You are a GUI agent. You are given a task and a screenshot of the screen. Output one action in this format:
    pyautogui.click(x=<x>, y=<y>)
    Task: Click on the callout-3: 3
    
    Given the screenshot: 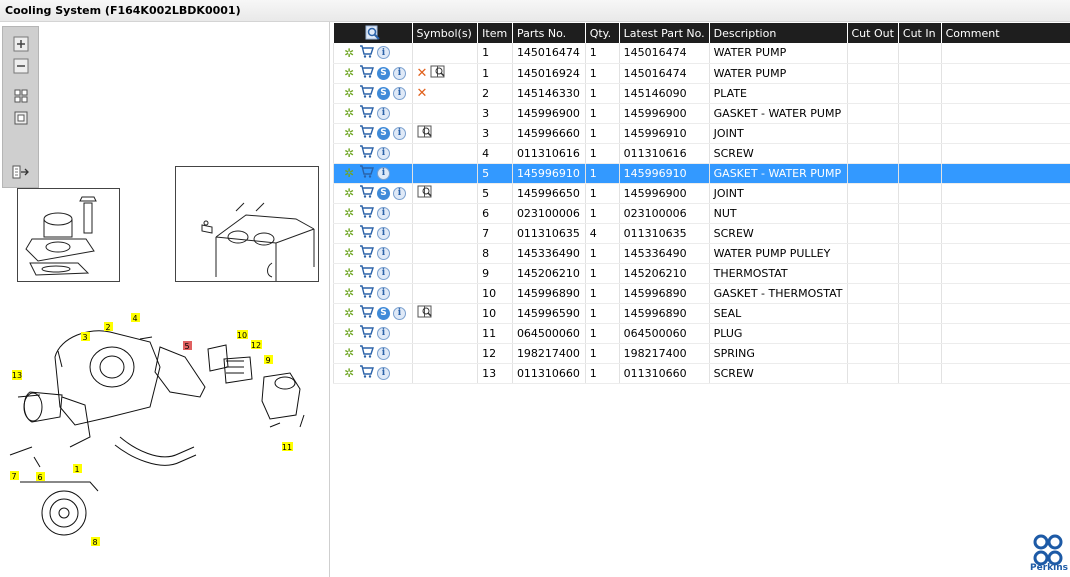 What is the action you would take?
    pyautogui.click(x=84, y=337)
    